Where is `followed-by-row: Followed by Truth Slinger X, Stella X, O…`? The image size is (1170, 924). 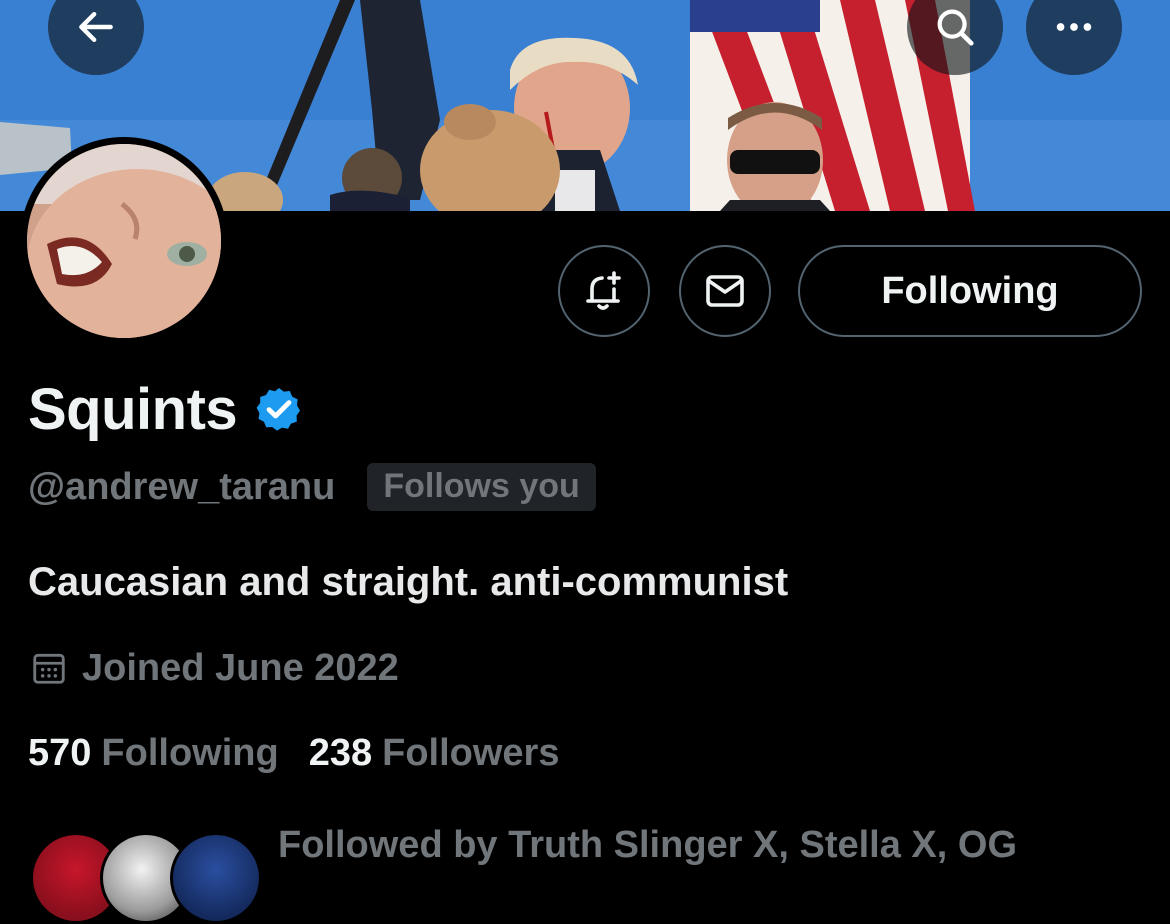 followed-by-row: Followed by Truth Slinger X, Stella X, O… is located at coordinates (585, 872).